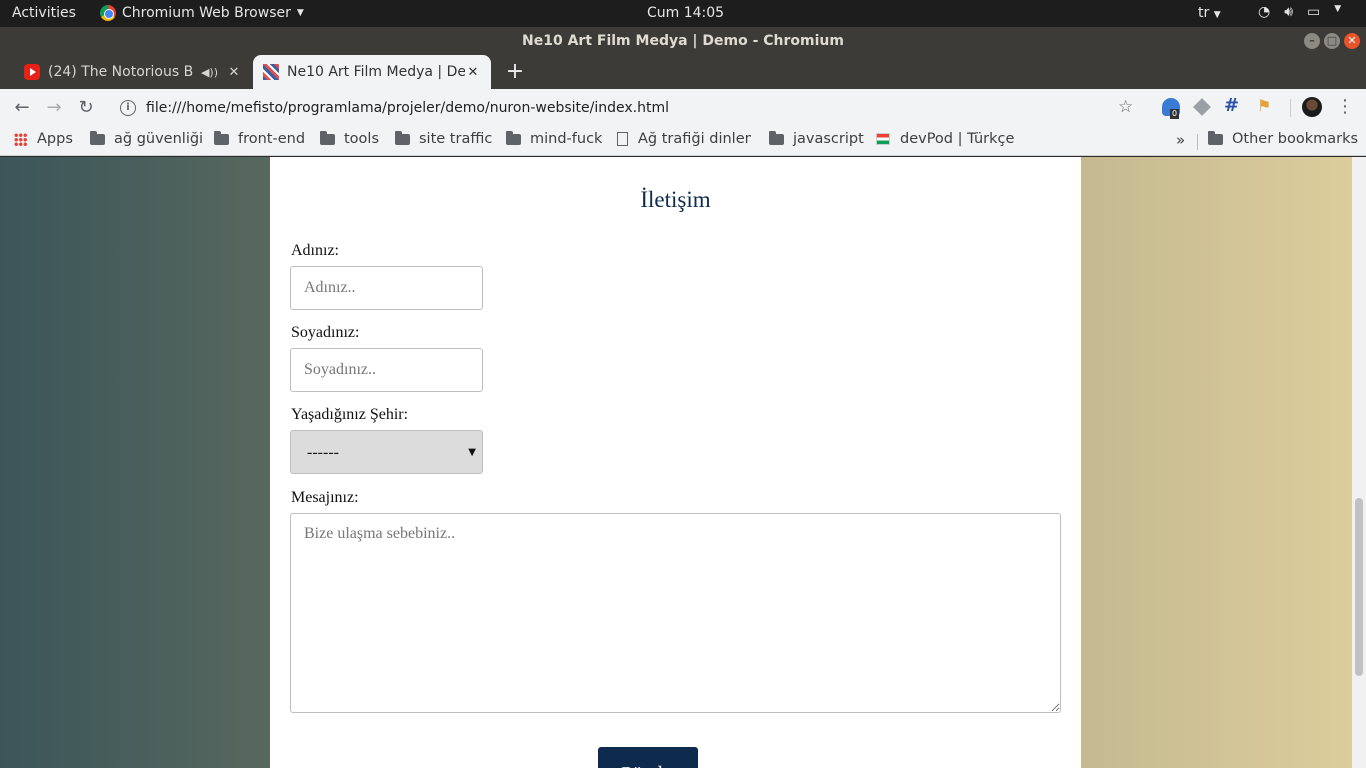 The height and width of the screenshot is (768, 1366). Describe the element at coordinates (1352, 41) in the screenshot. I see `close-window-icon: ✕` at that location.